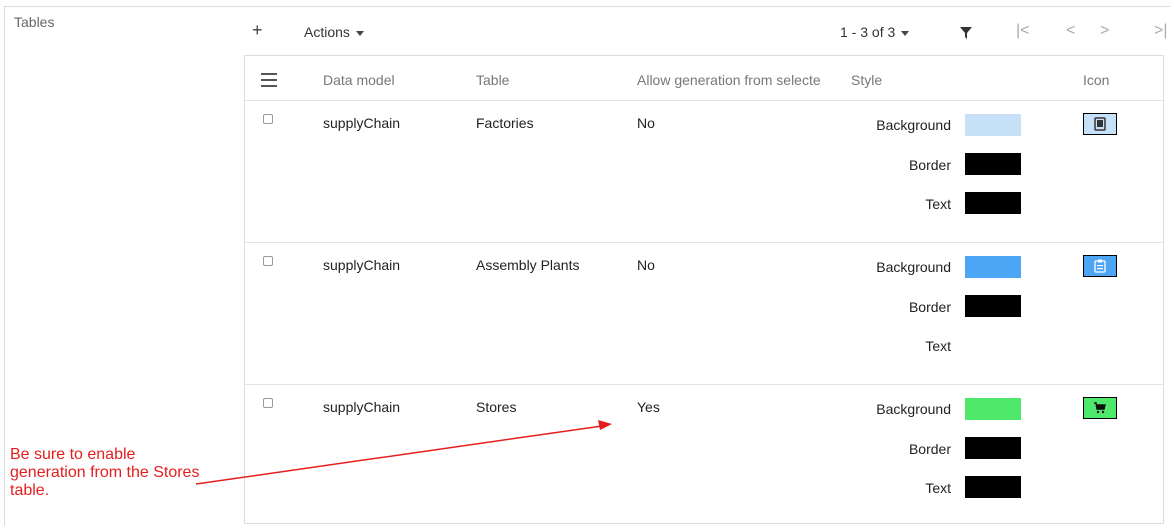  What do you see at coordinates (496, 407) in the screenshot?
I see `table-cell: Stores` at bounding box center [496, 407].